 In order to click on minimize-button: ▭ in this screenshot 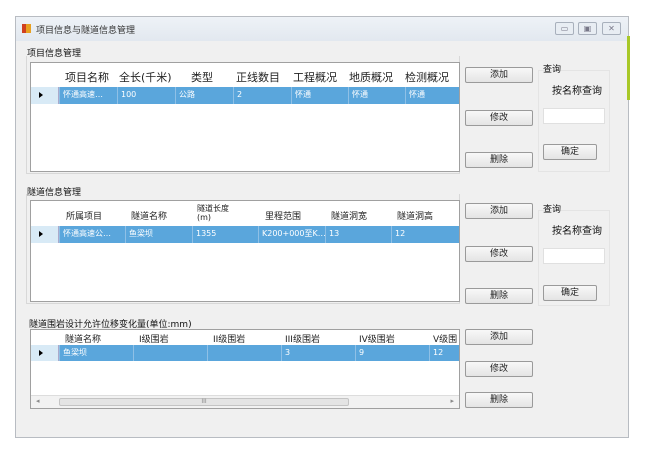, I will do `click(564, 28)`.